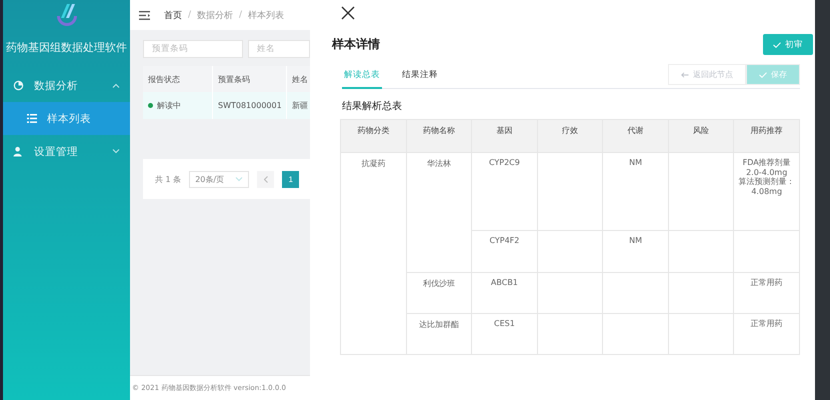 Image resolution: width=830 pixels, height=400 pixels. I want to click on search-field: 预置条码, so click(193, 49).